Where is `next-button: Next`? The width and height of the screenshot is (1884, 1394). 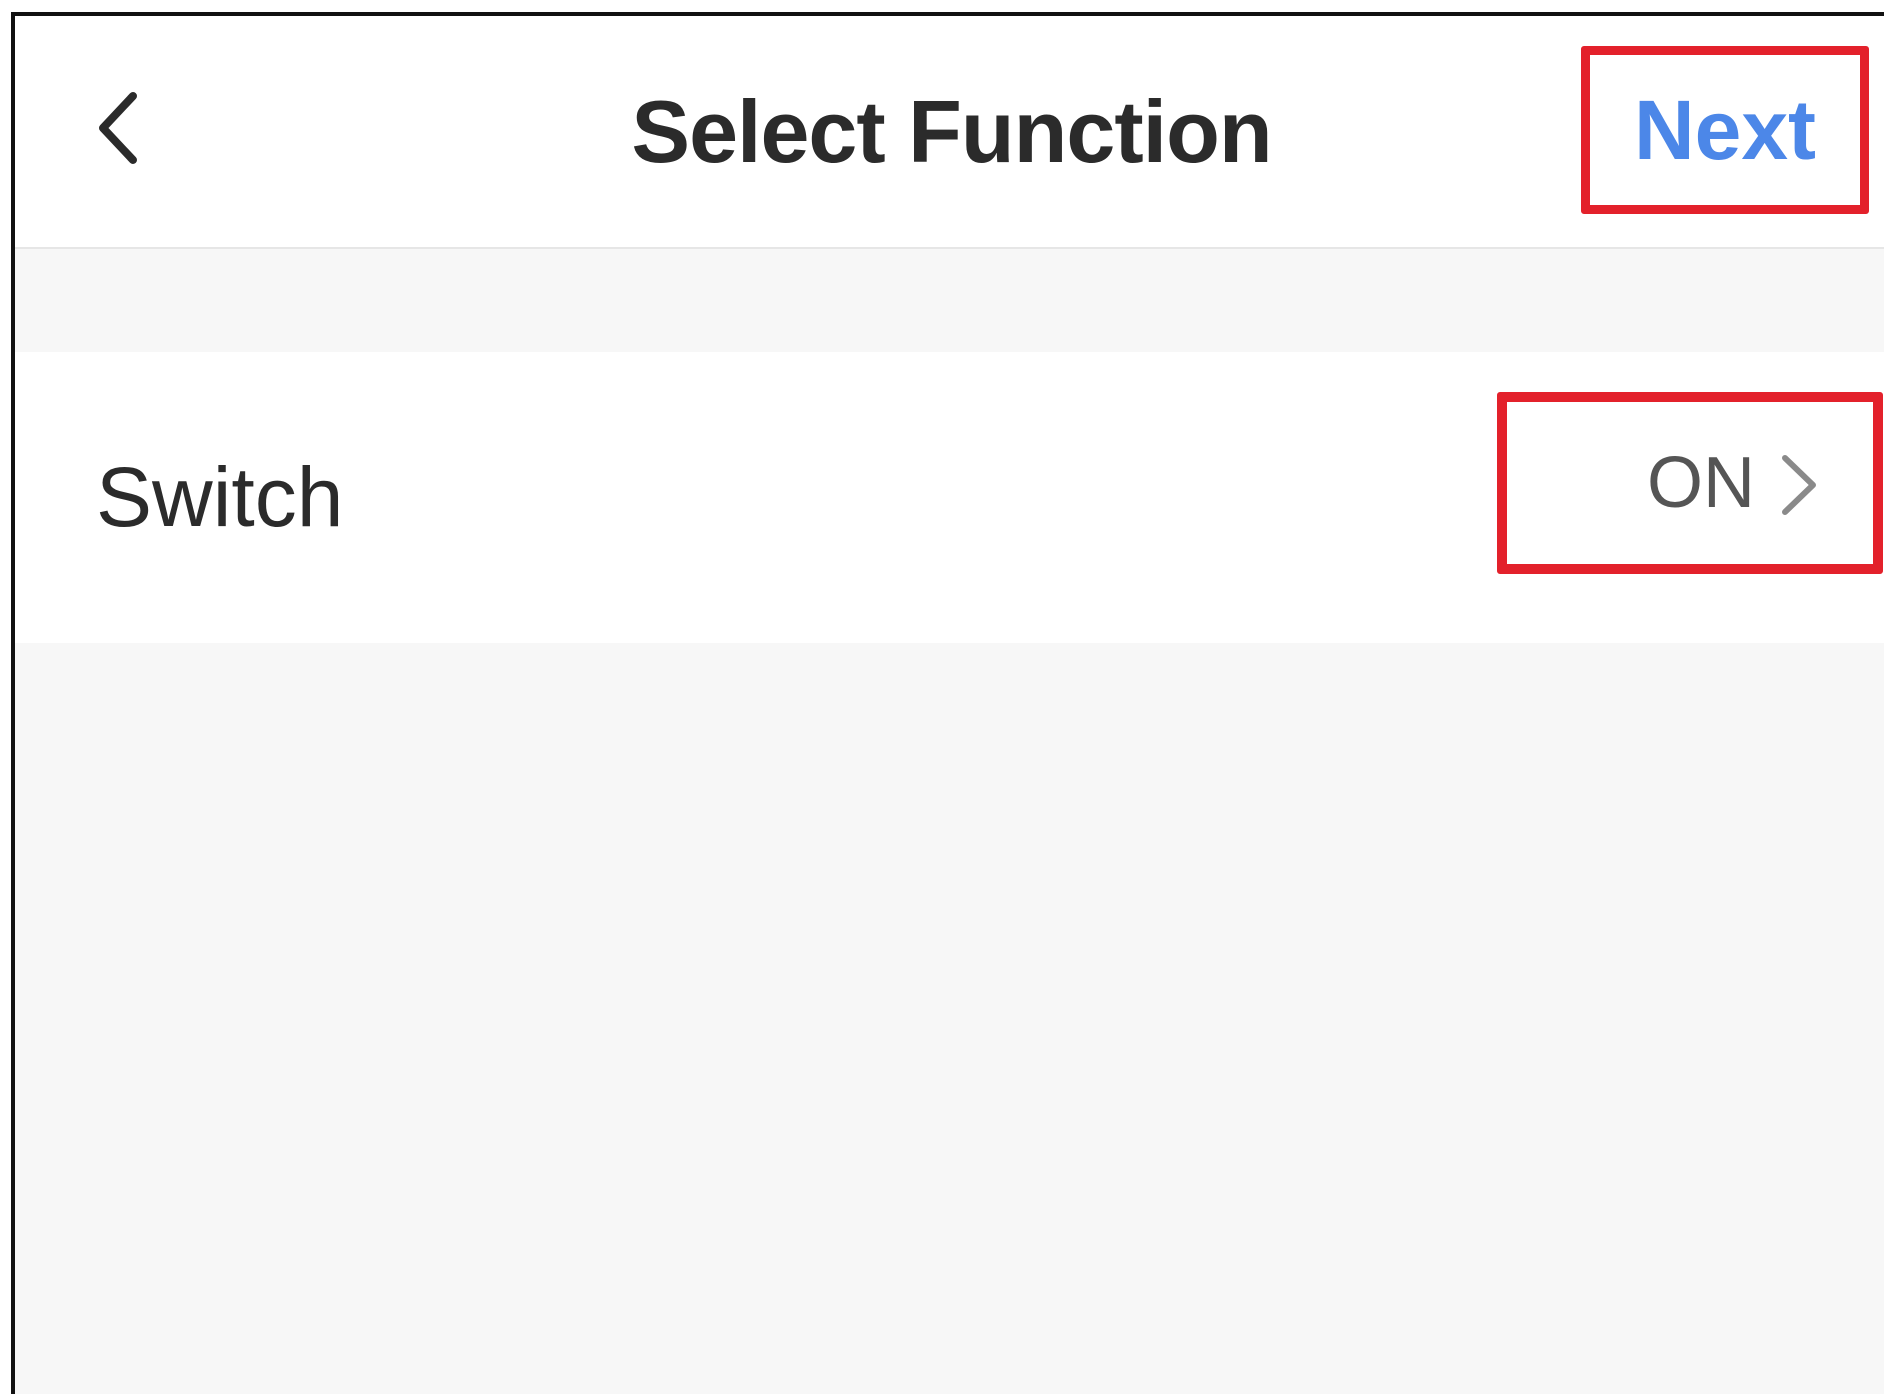
next-button: Next is located at coordinates (1725, 130).